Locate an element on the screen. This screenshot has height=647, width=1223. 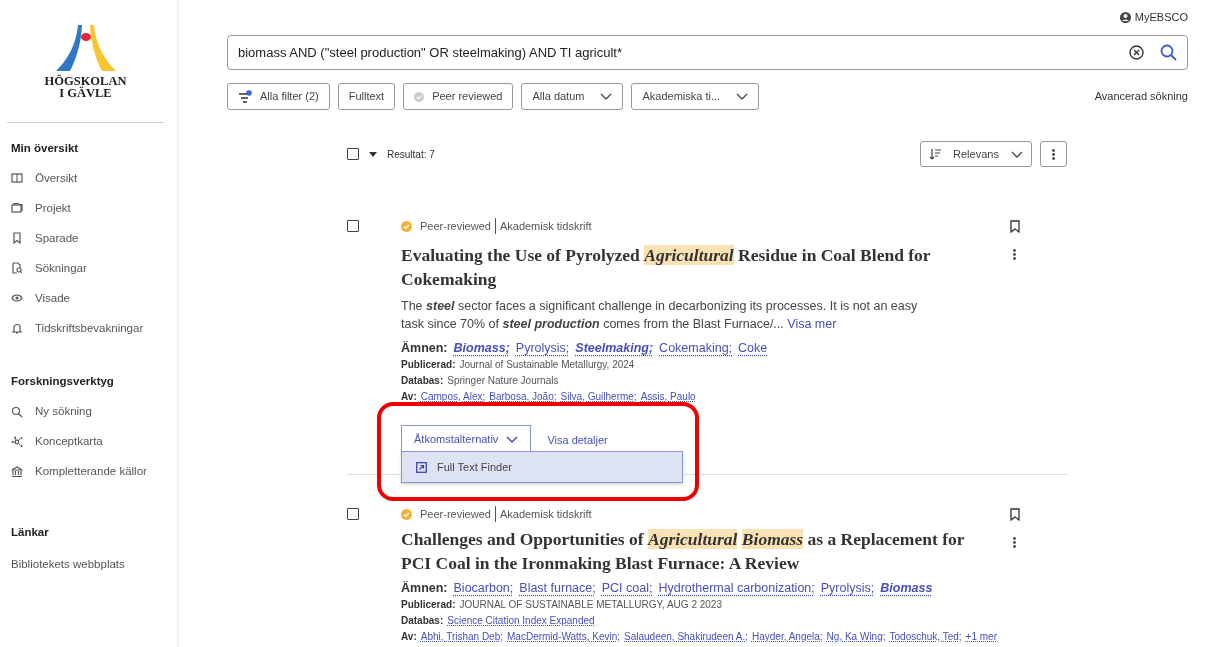
author-link: Hayder, Angela; is located at coordinates (787, 637).